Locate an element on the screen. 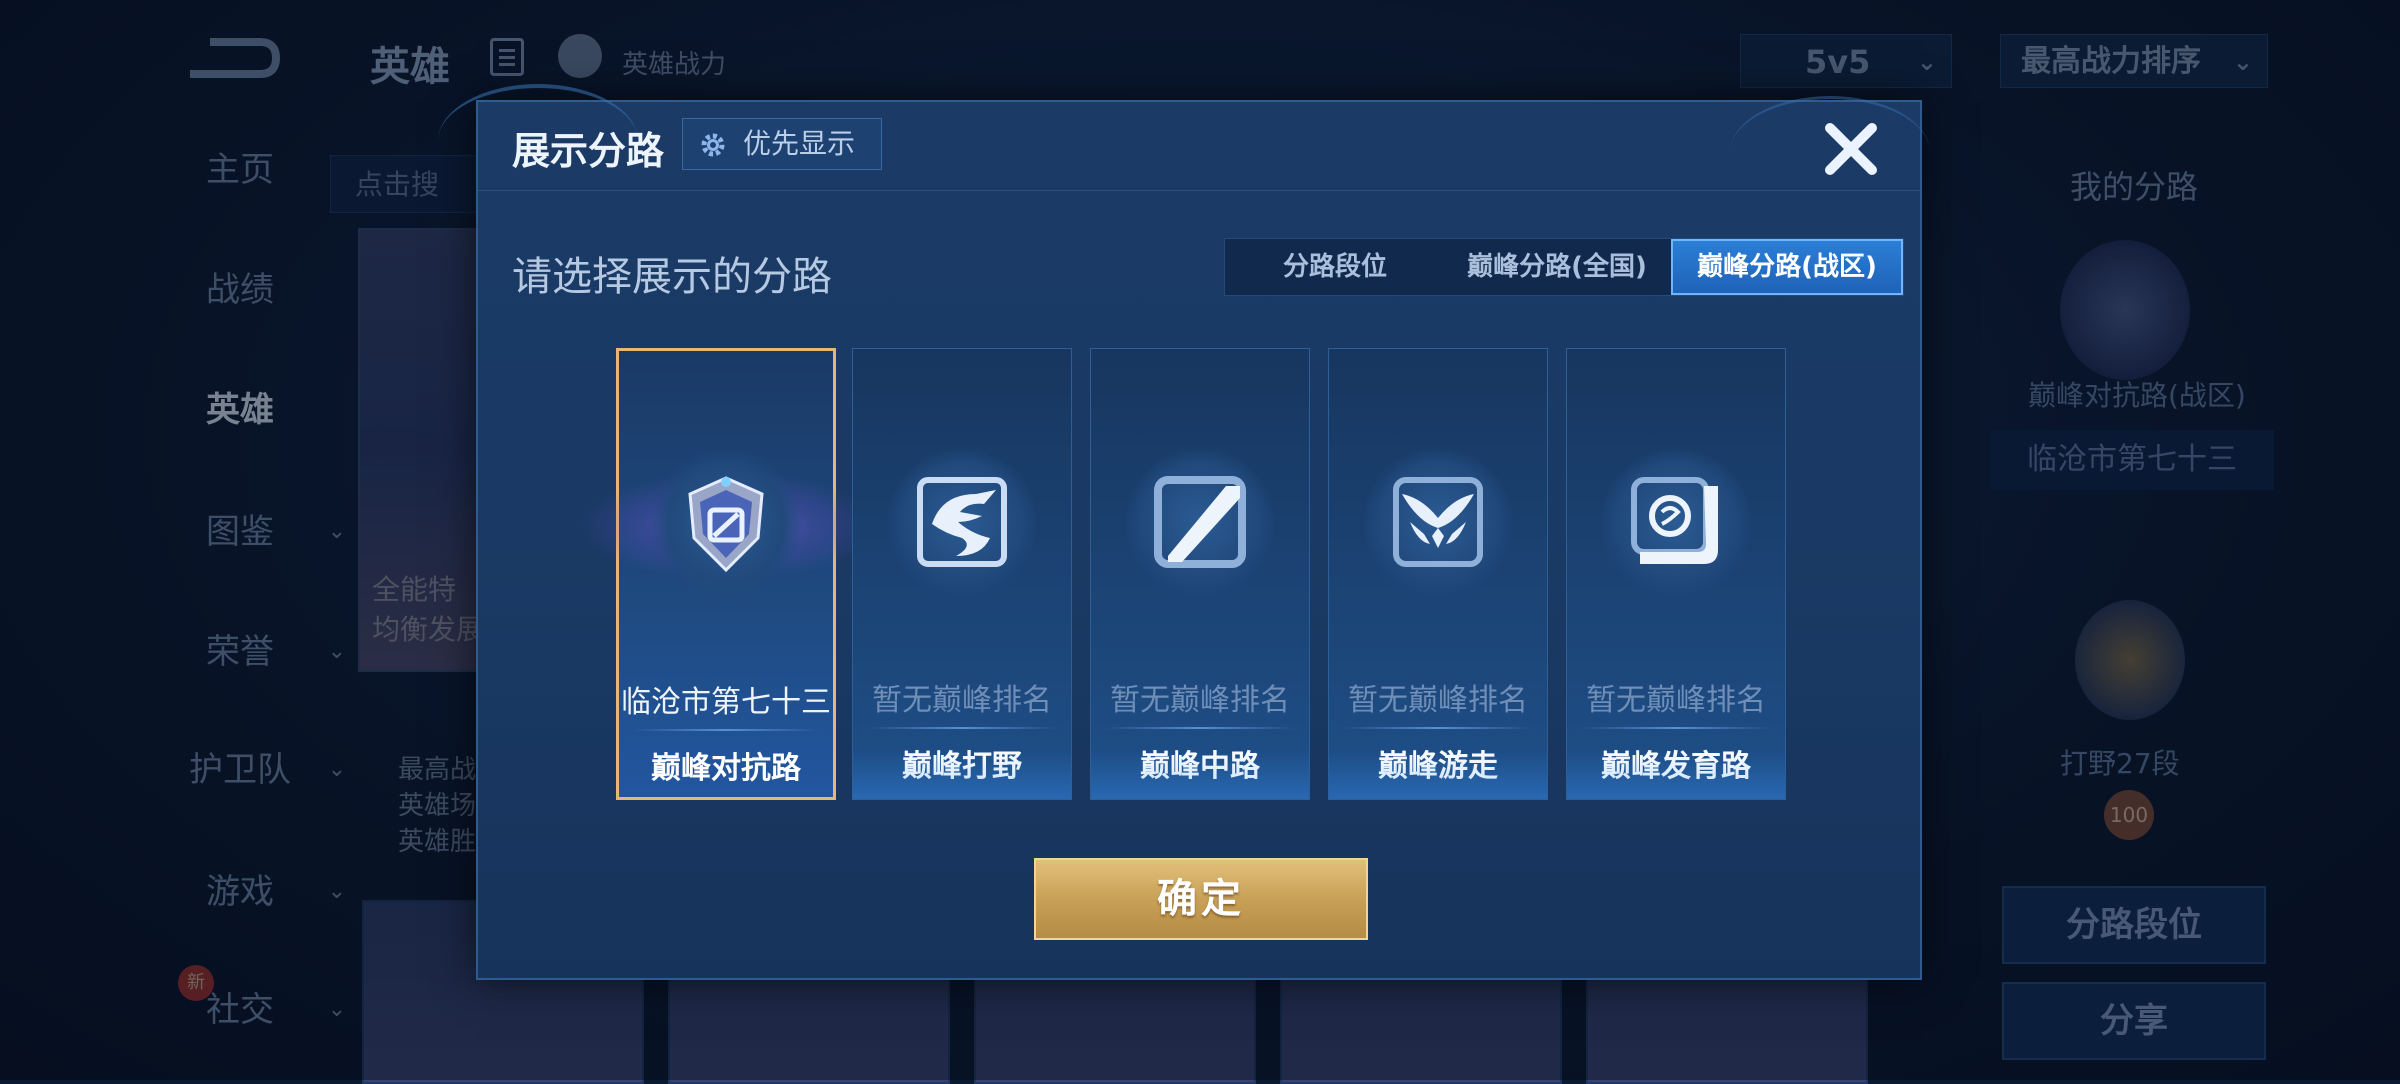  dialog-title: 展示分路 is located at coordinates (588, 151).